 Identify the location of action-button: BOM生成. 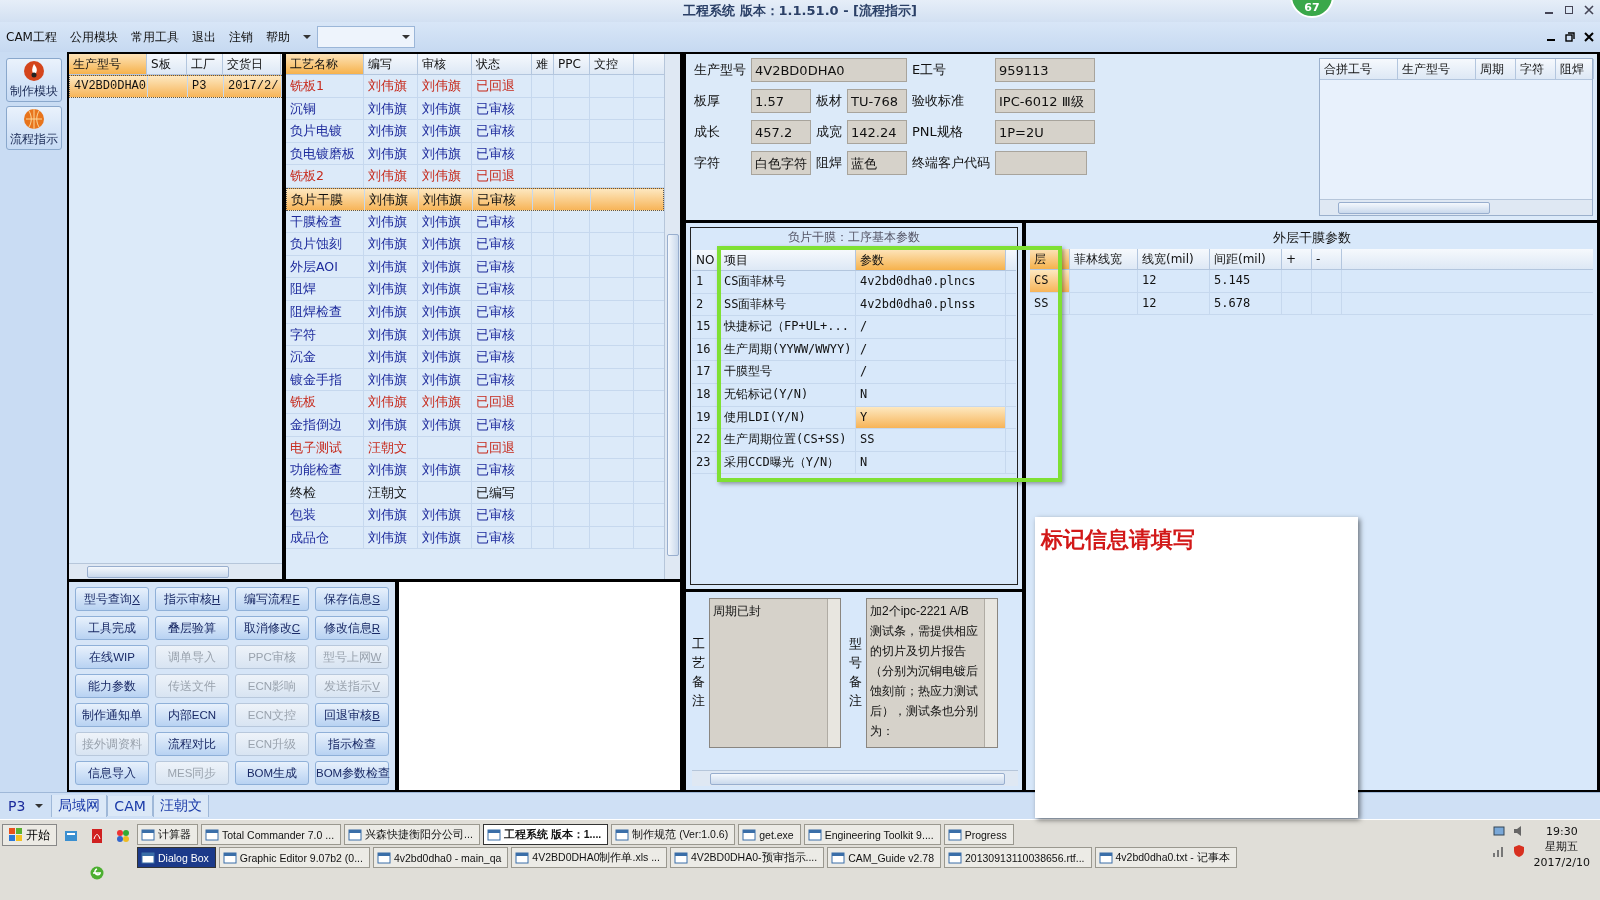
(272, 773).